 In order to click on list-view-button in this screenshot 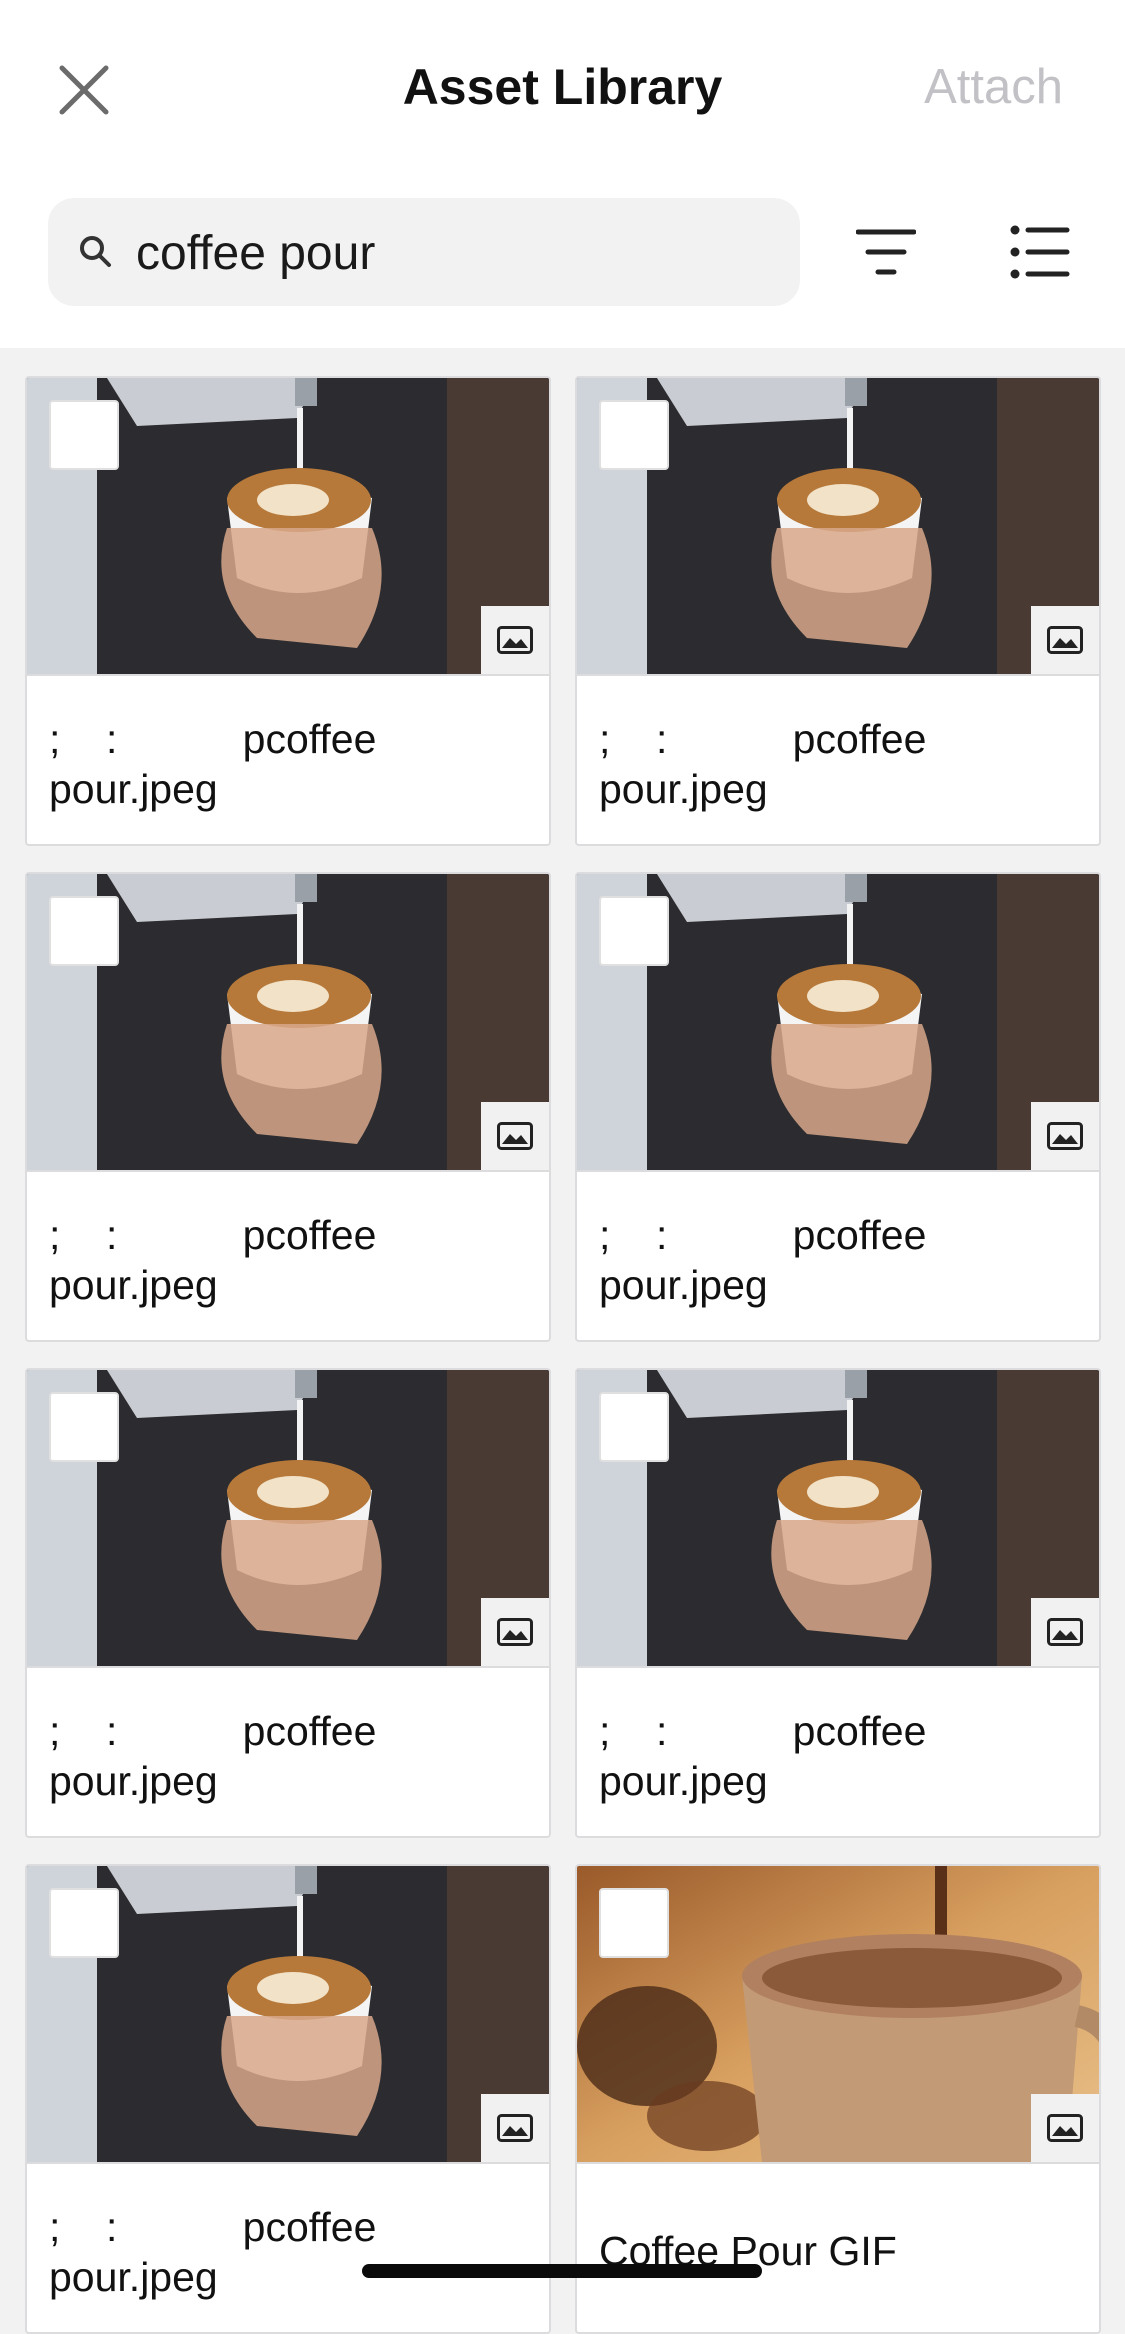, I will do `click(1040, 252)`.